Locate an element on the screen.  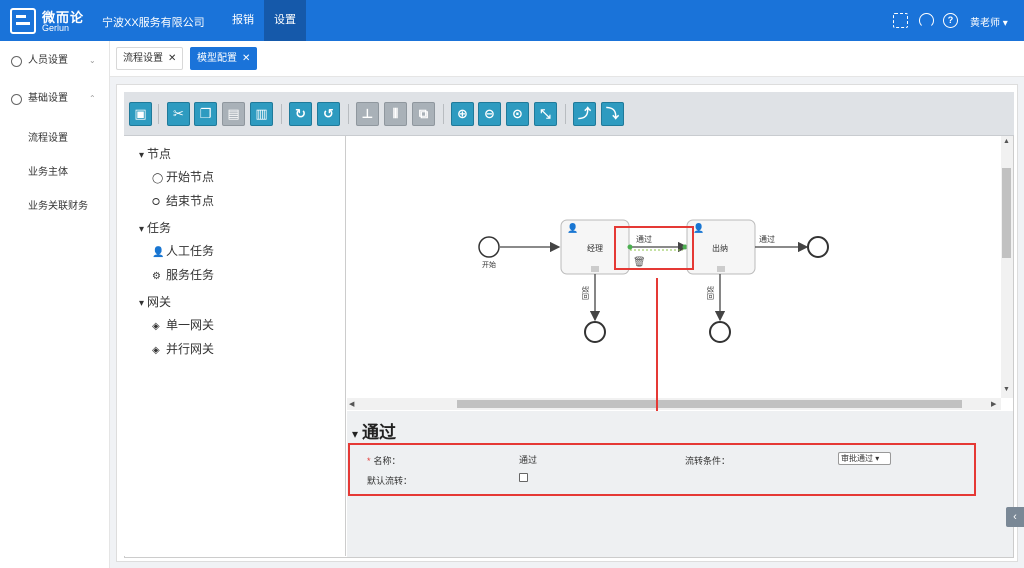
logo-mark-icon is located at coordinates (23, 21).